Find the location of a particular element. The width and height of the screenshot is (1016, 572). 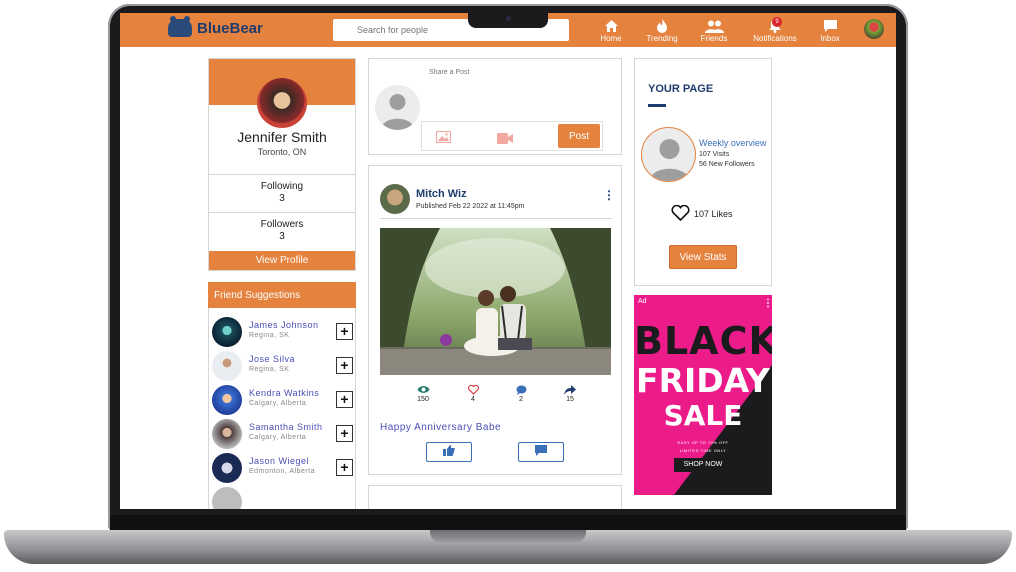

brand-logo: BlueBear is located at coordinates (215, 26).